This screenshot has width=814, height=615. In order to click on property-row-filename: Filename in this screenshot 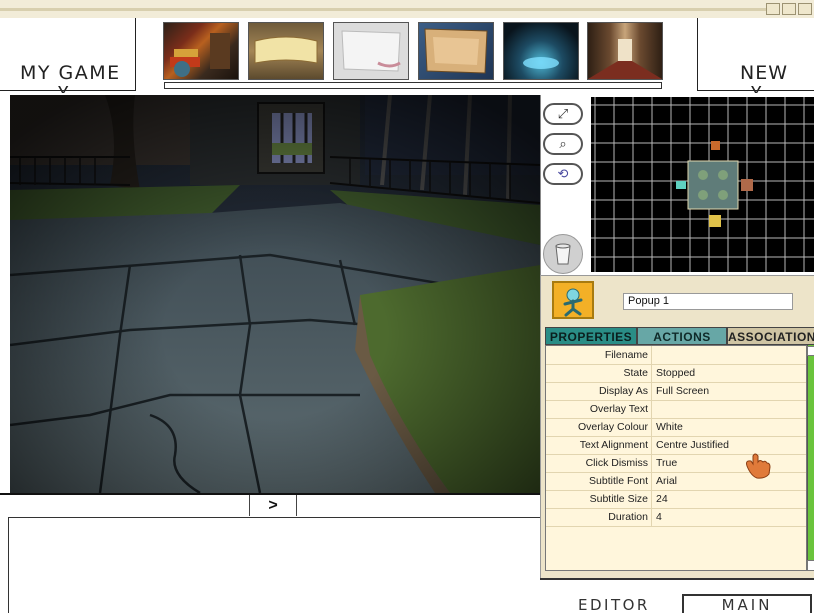, I will do `click(676, 355)`.